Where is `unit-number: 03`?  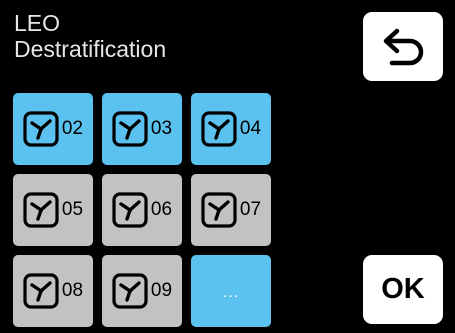
unit-number: 03 is located at coordinates (161, 128).